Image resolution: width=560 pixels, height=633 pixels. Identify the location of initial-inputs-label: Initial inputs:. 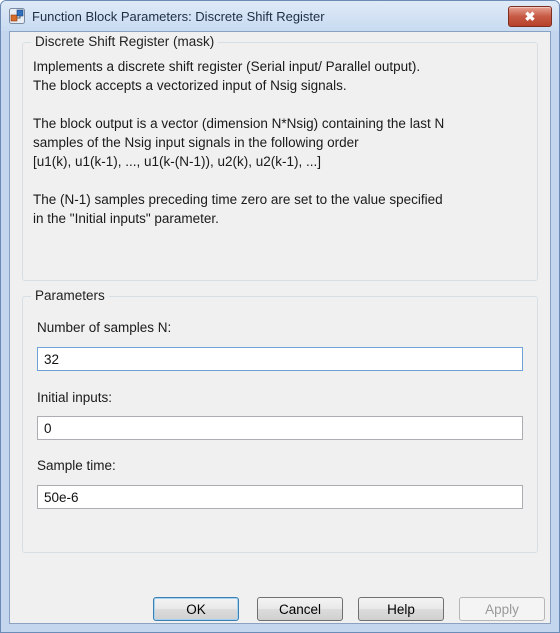
(75, 397).